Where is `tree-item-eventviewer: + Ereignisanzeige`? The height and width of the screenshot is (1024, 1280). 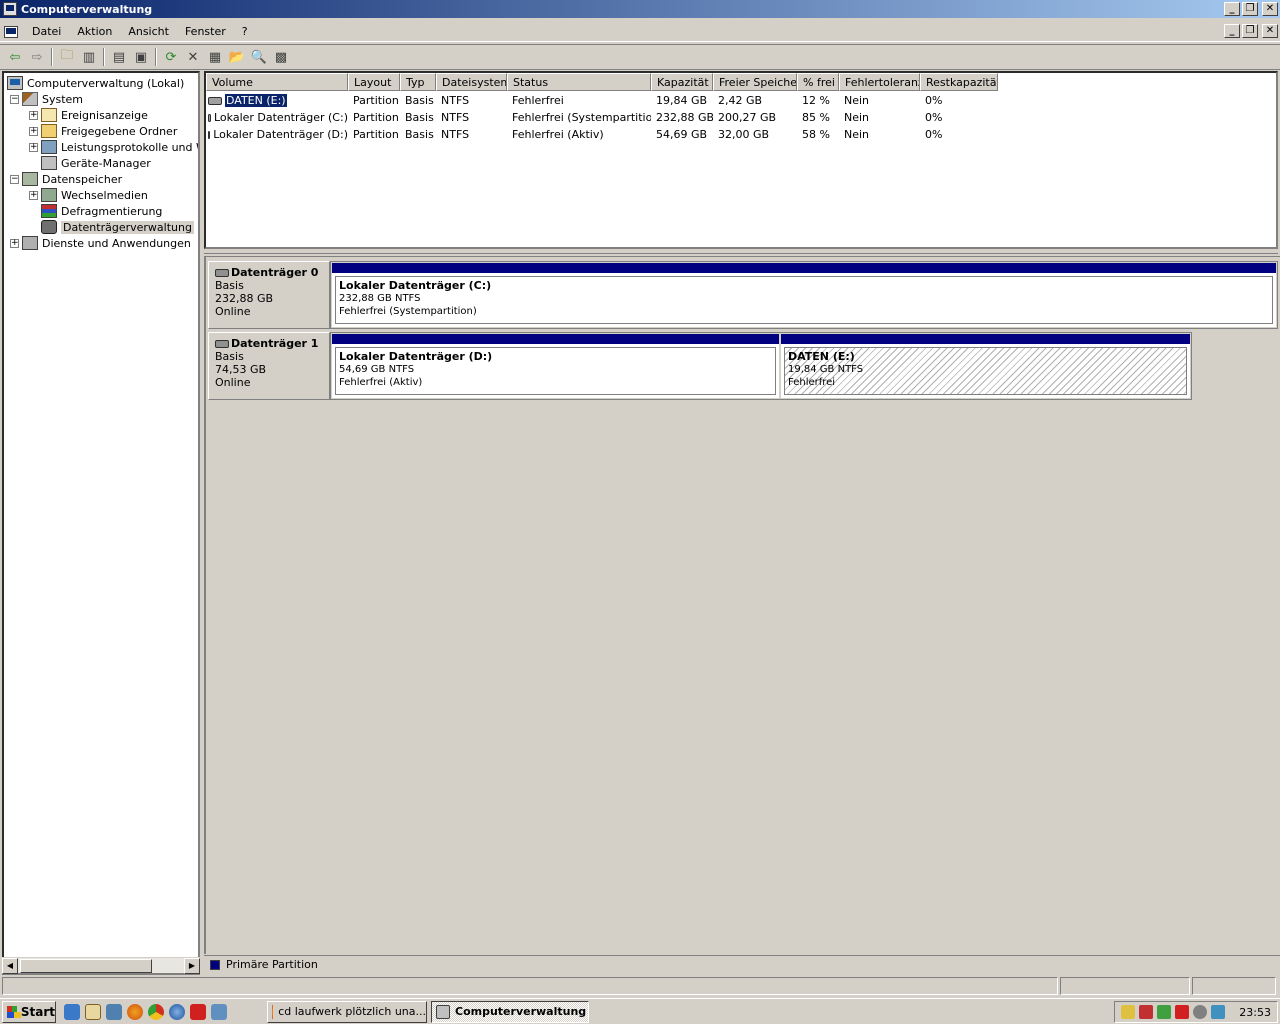
tree-item-eventviewer: + Ereignisanzeige is located at coordinates (88, 115).